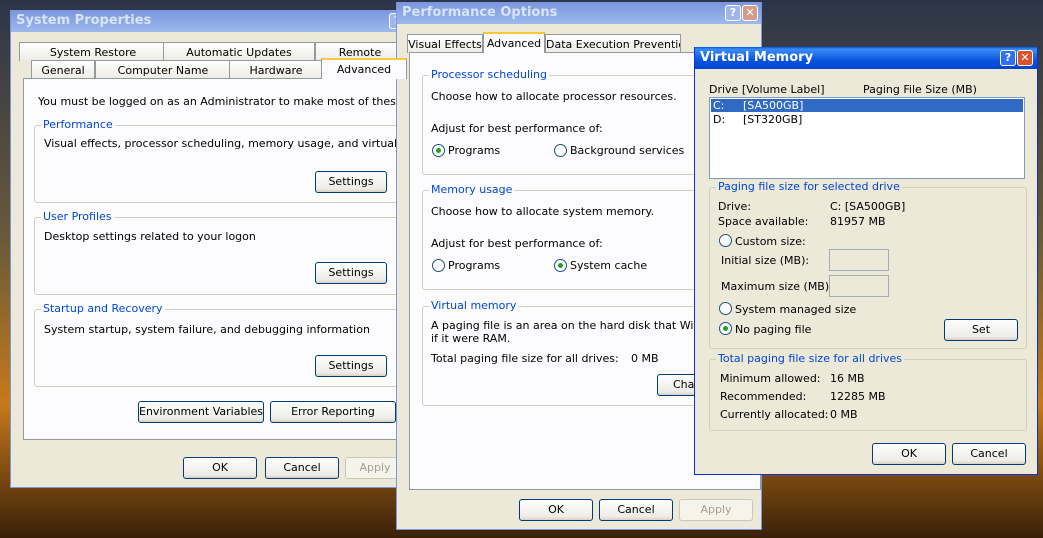  Describe the element at coordinates (773, 329) in the screenshot. I see `no-paging-file-label: No paging file` at that location.